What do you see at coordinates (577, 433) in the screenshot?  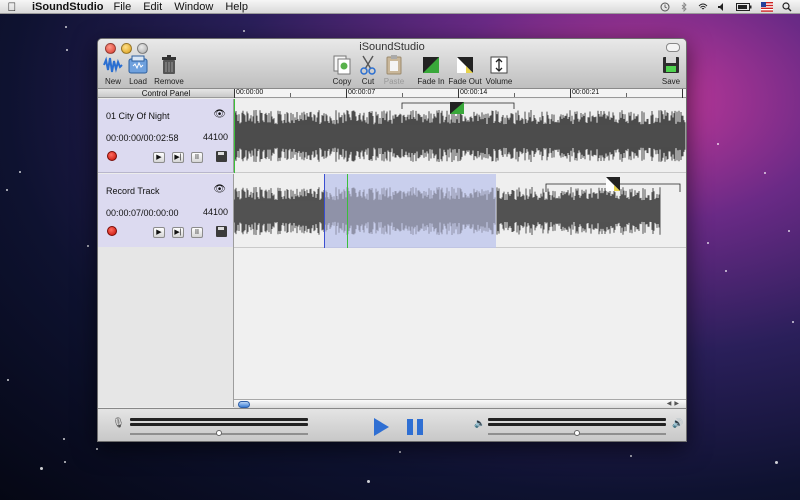 I see `output-volume-knob` at bounding box center [577, 433].